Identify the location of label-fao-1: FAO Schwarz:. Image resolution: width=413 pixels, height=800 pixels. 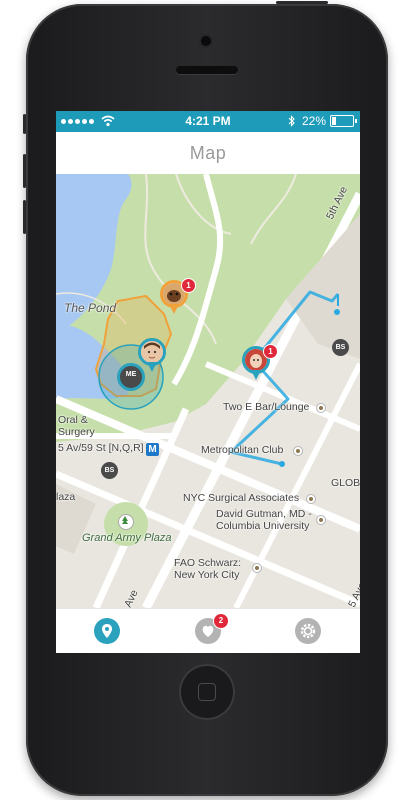
(208, 563).